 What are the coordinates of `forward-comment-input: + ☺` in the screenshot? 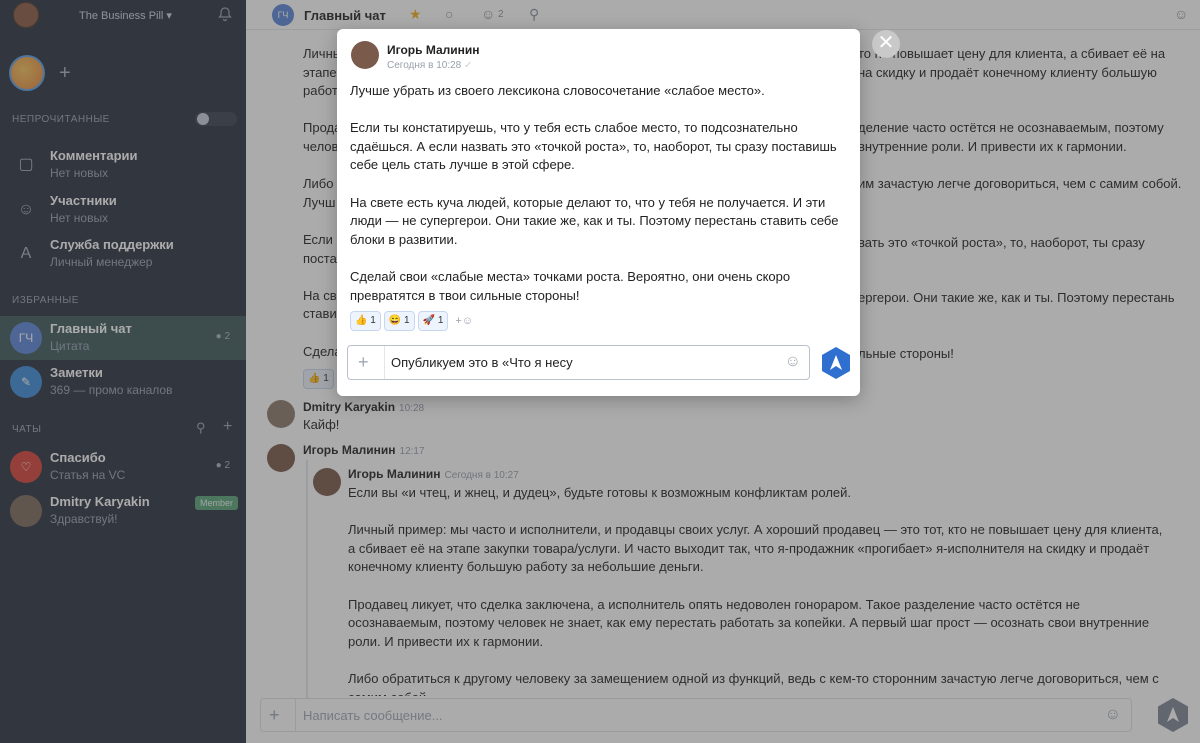 It's located at (578, 362).